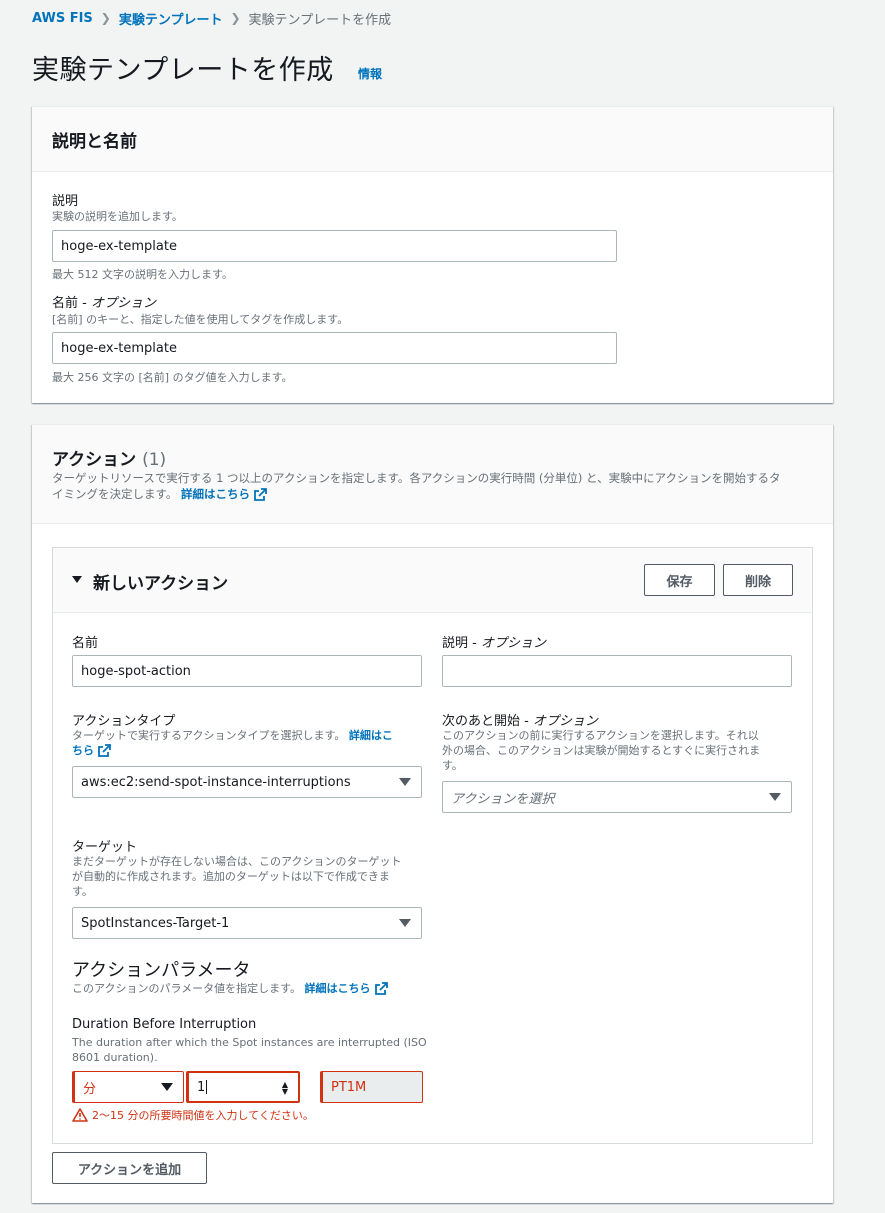 The height and width of the screenshot is (1213, 885). Describe the element at coordinates (172, 377) in the screenshot. I see `name-constraint: 最大 256 文字の [名前] のタグ値を入力します。` at that location.